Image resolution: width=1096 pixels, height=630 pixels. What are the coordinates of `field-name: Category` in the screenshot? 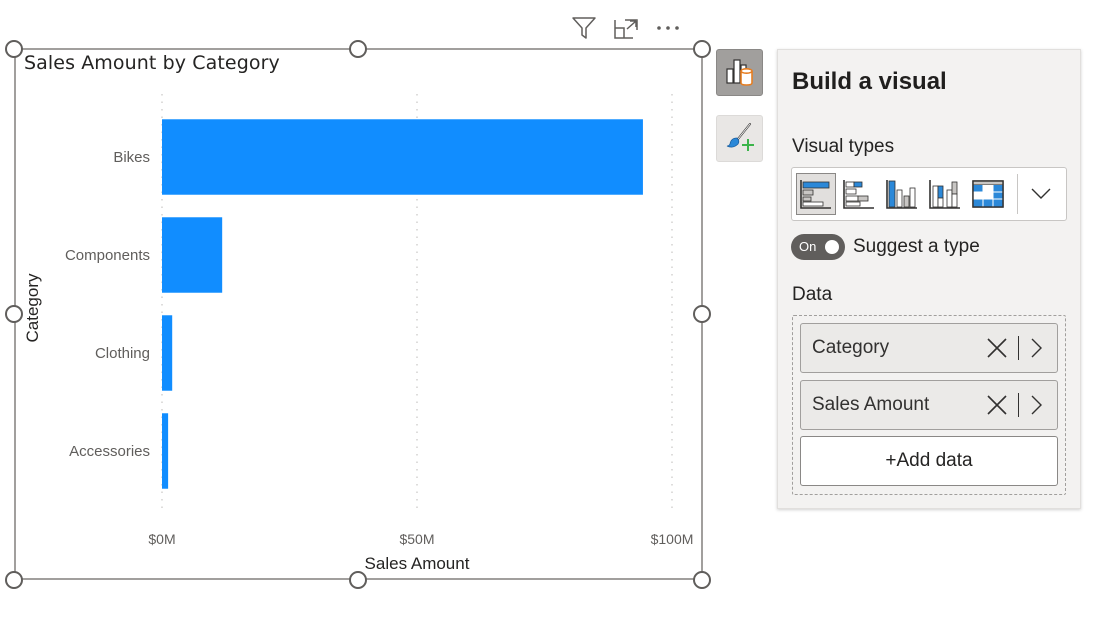 It's located at (851, 347).